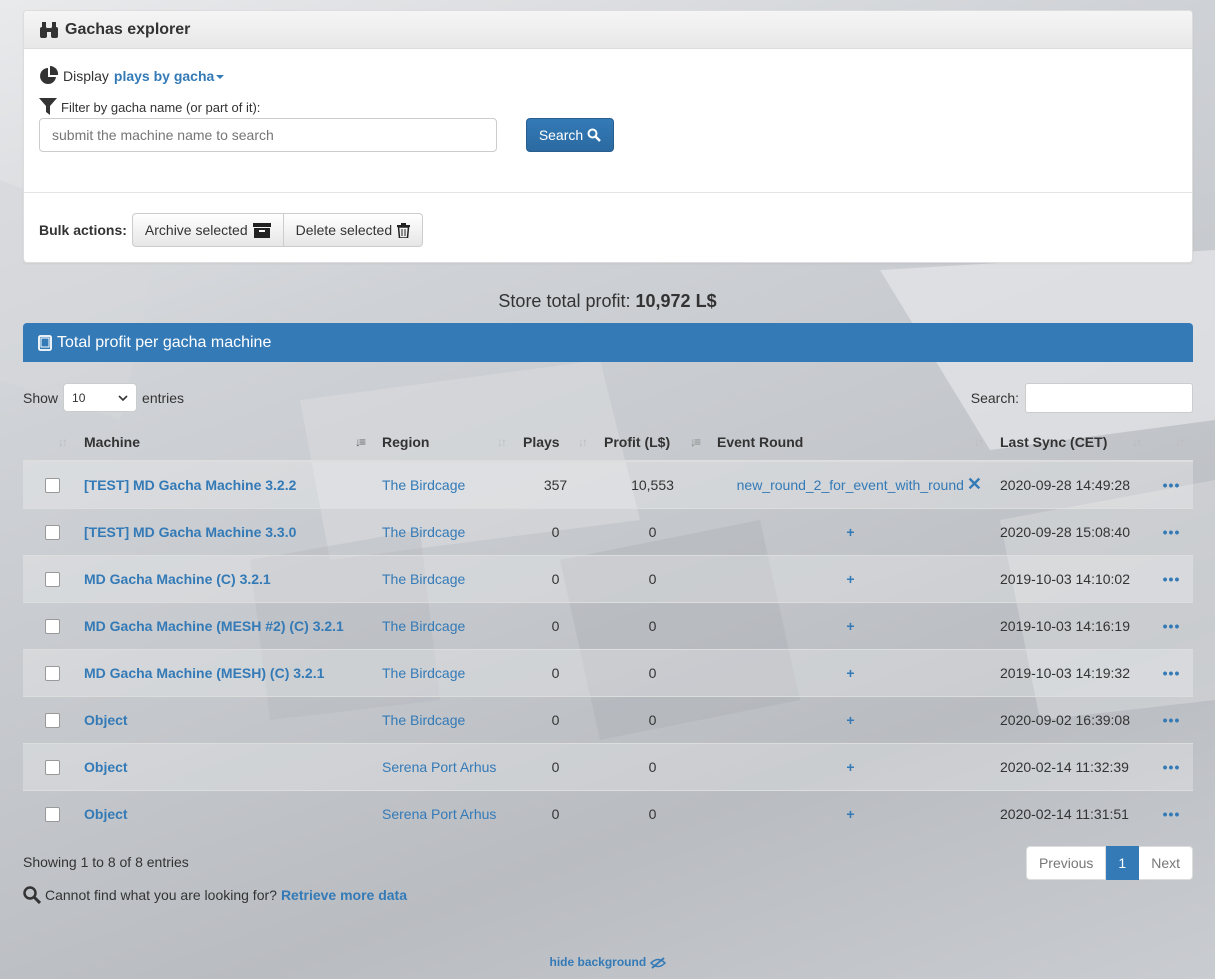 The width and height of the screenshot is (1215, 979). I want to click on length-entries-label: entries, so click(163, 397).